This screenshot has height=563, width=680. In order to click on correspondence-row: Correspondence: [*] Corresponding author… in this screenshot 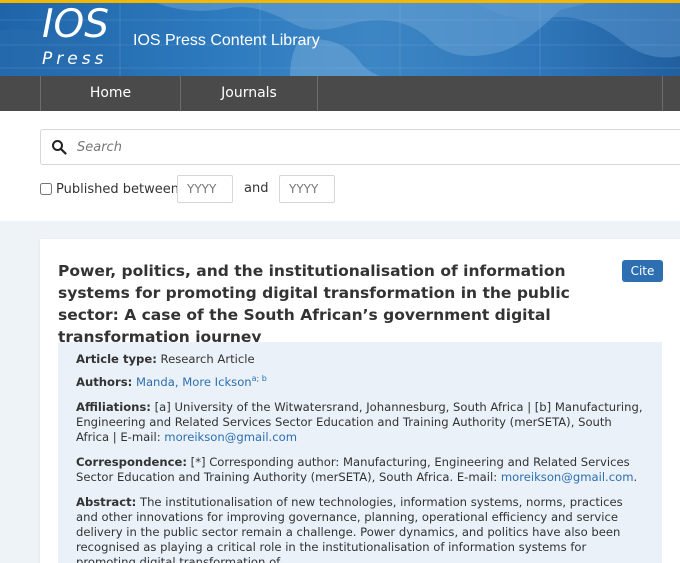, I will do `click(360, 470)`.